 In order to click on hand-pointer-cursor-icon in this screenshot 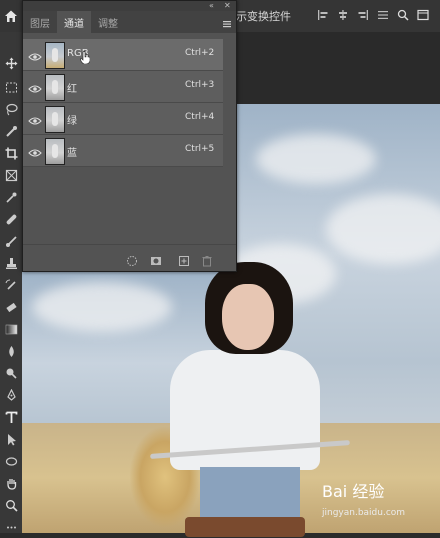, I will do `click(85, 57)`.